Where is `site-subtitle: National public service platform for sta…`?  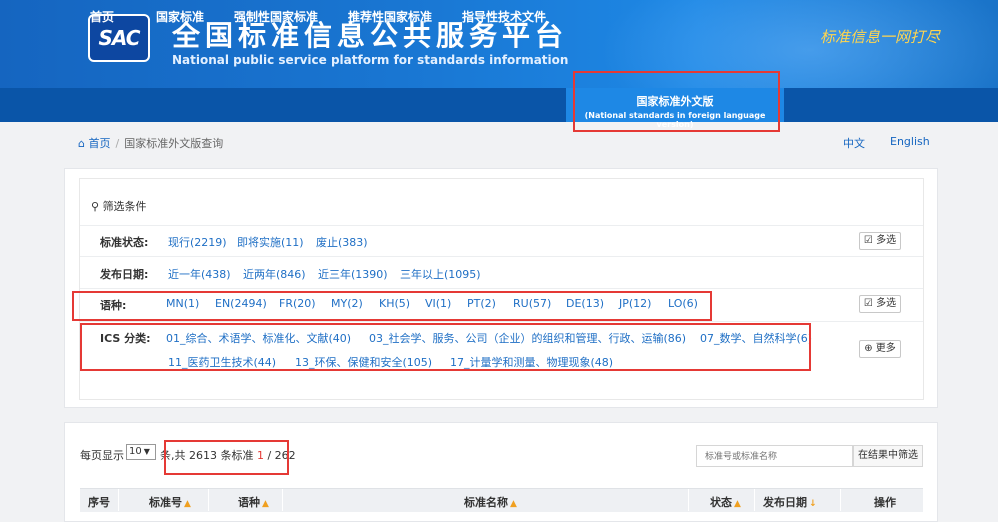
site-subtitle: National public service platform for sta… is located at coordinates (370, 60).